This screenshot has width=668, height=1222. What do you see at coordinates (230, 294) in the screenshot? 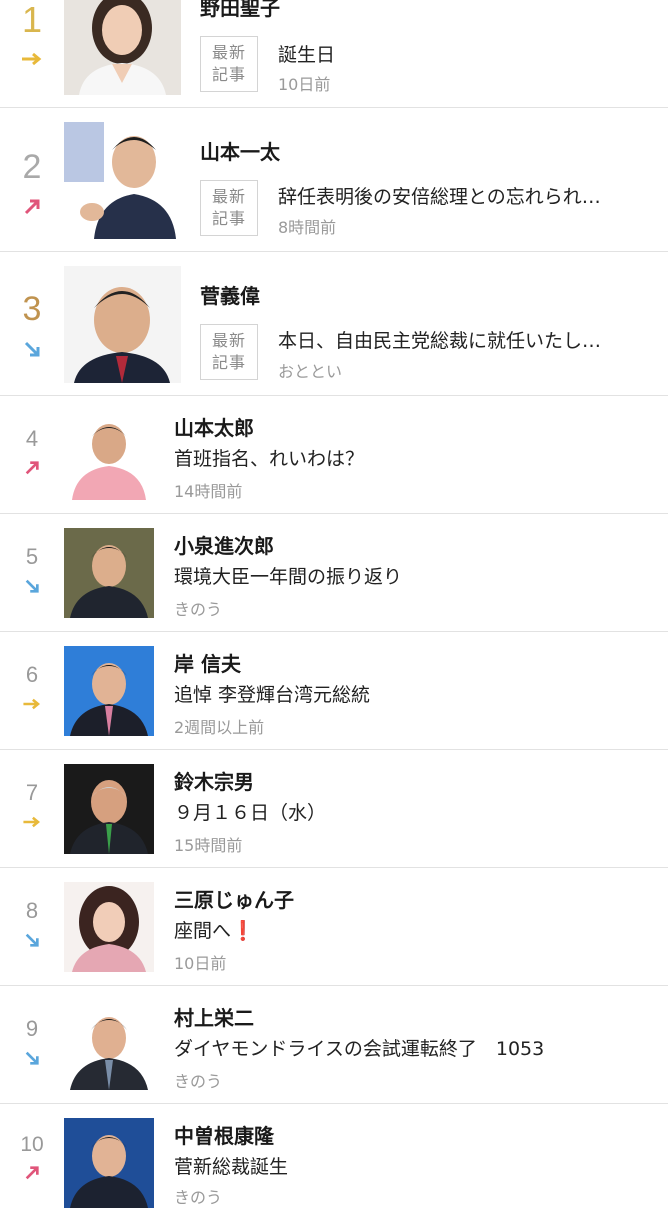
I see `politician-name: 菅義偉` at bounding box center [230, 294].